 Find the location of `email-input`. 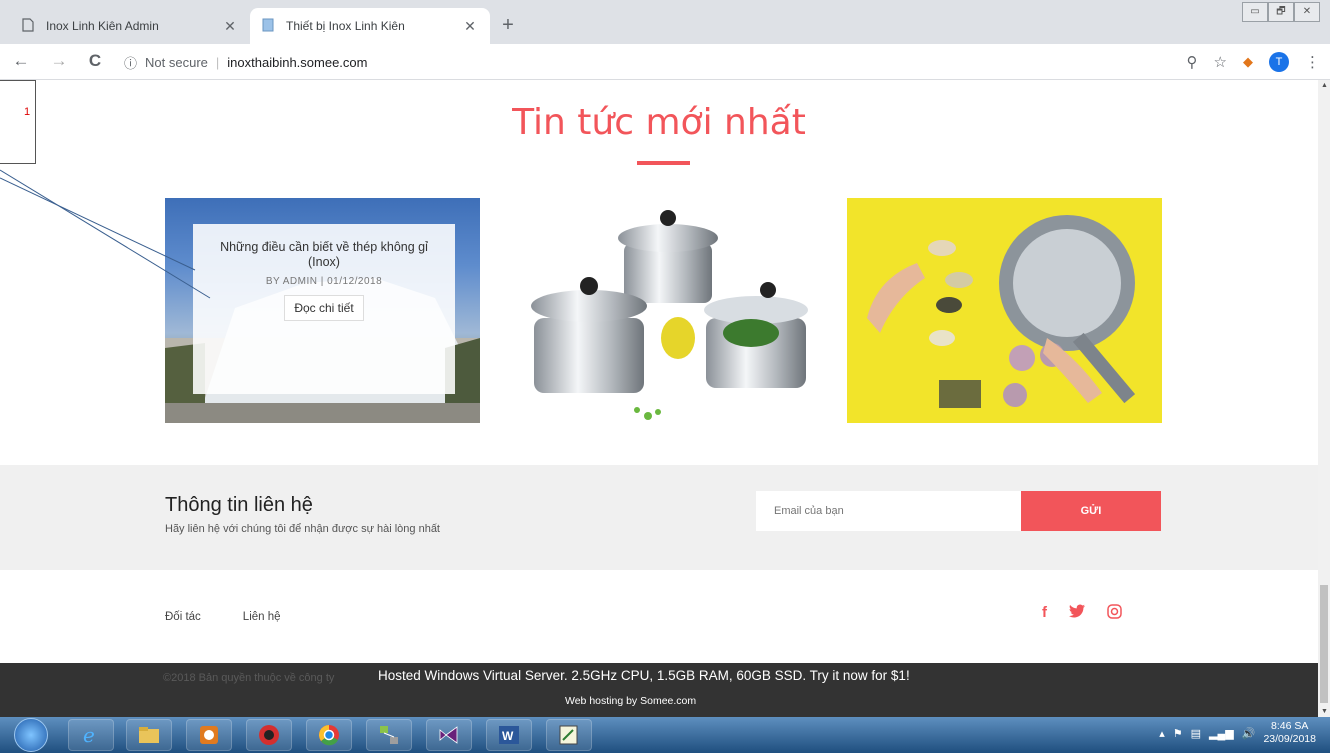

email-input is located at coordinates (888, 511).